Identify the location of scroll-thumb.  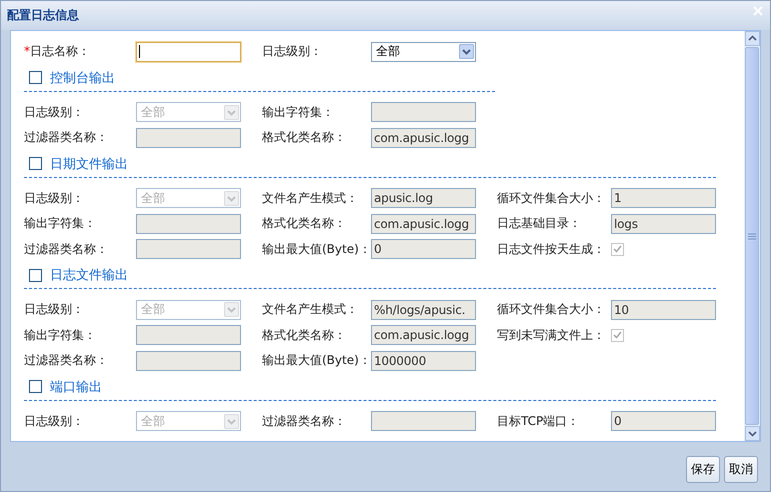
(752, 236).